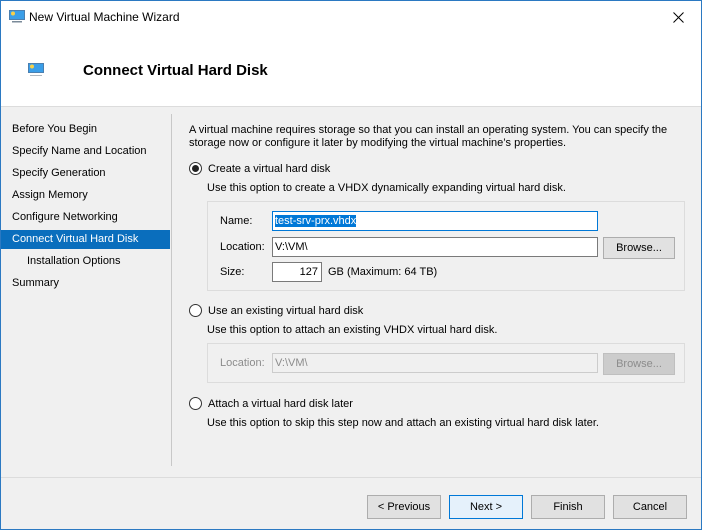 The image size is (702, 531). Describe the element at coordinates (435, 363) in the screenshot. I see `existing-location-input: V:\VM\` at that location.